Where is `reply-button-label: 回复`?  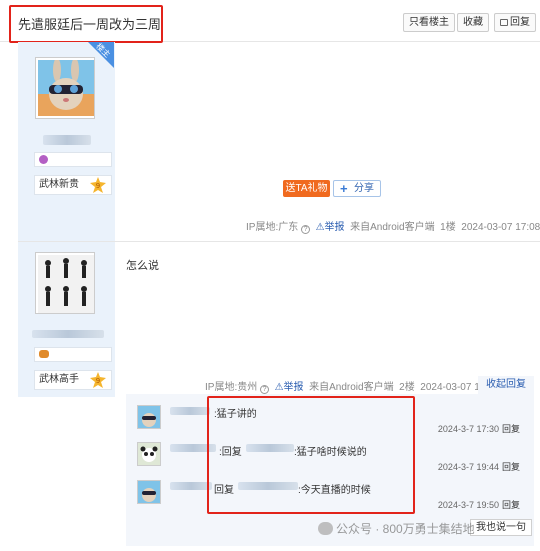 reply-button-label: 回复 is located at coordinates (520, 22).